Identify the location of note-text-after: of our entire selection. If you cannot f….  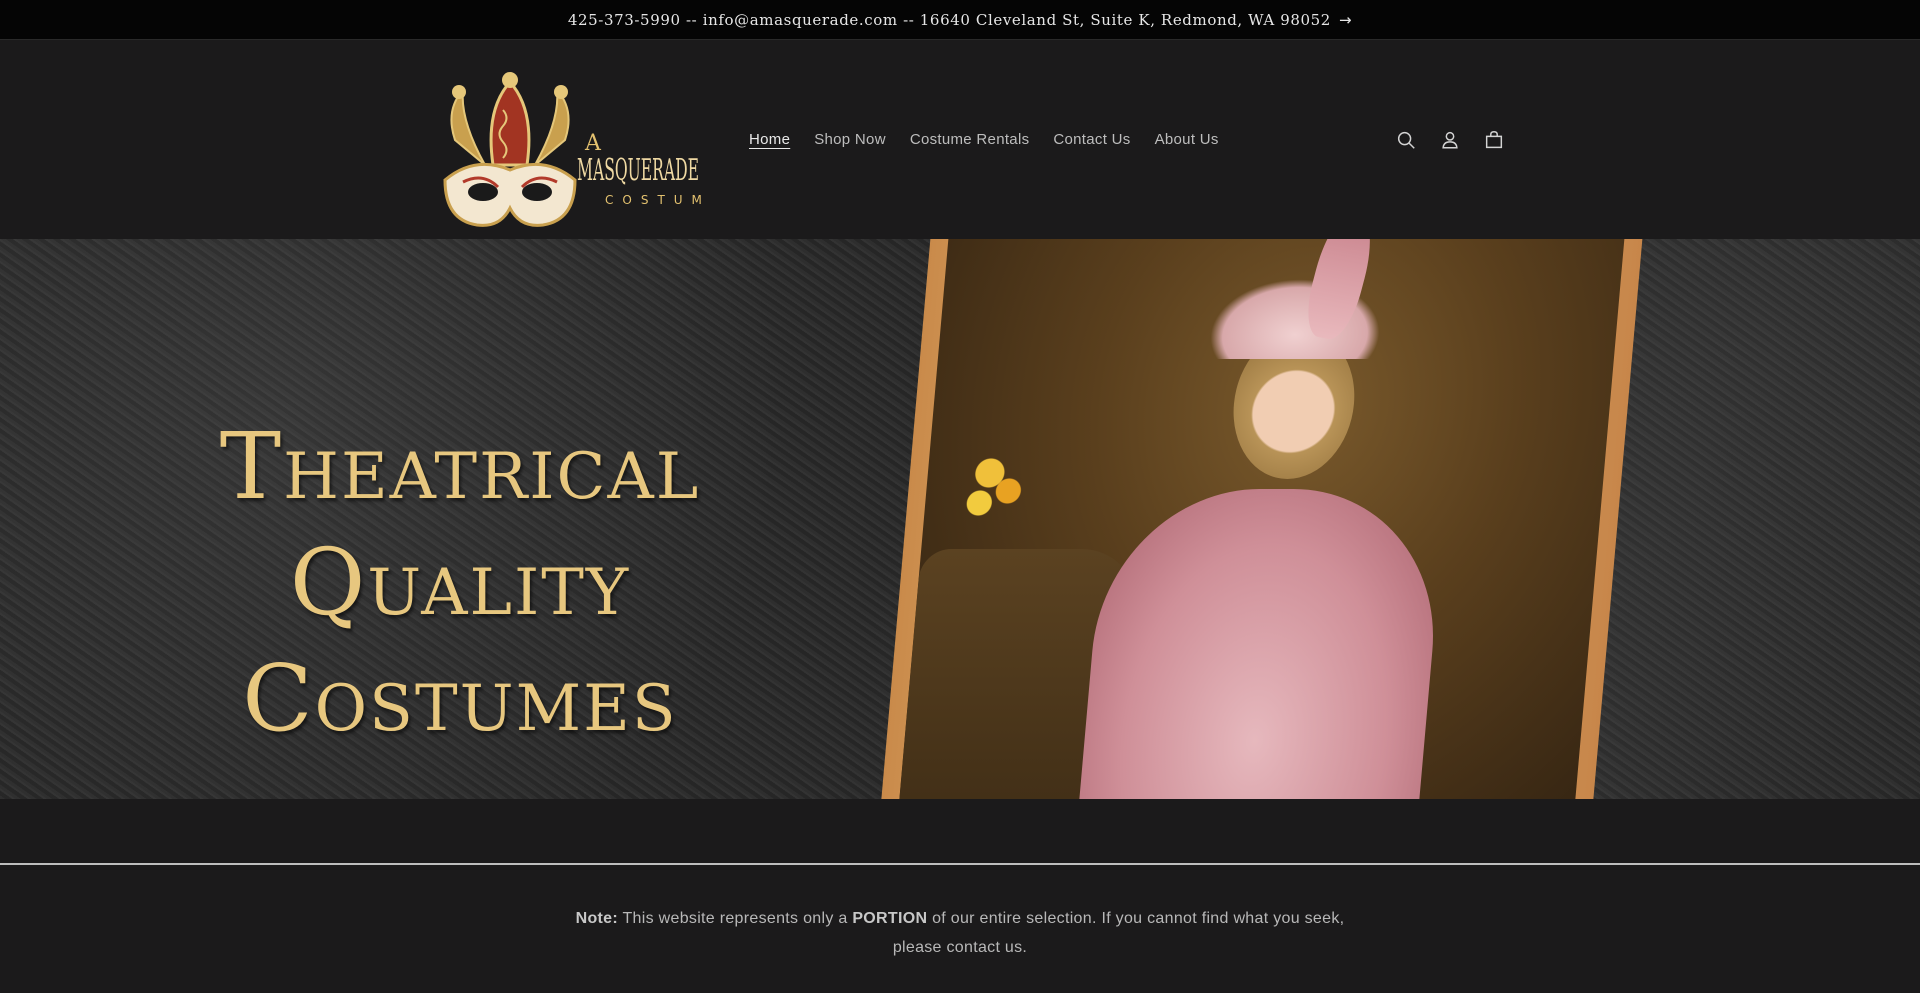
(1118, 933).